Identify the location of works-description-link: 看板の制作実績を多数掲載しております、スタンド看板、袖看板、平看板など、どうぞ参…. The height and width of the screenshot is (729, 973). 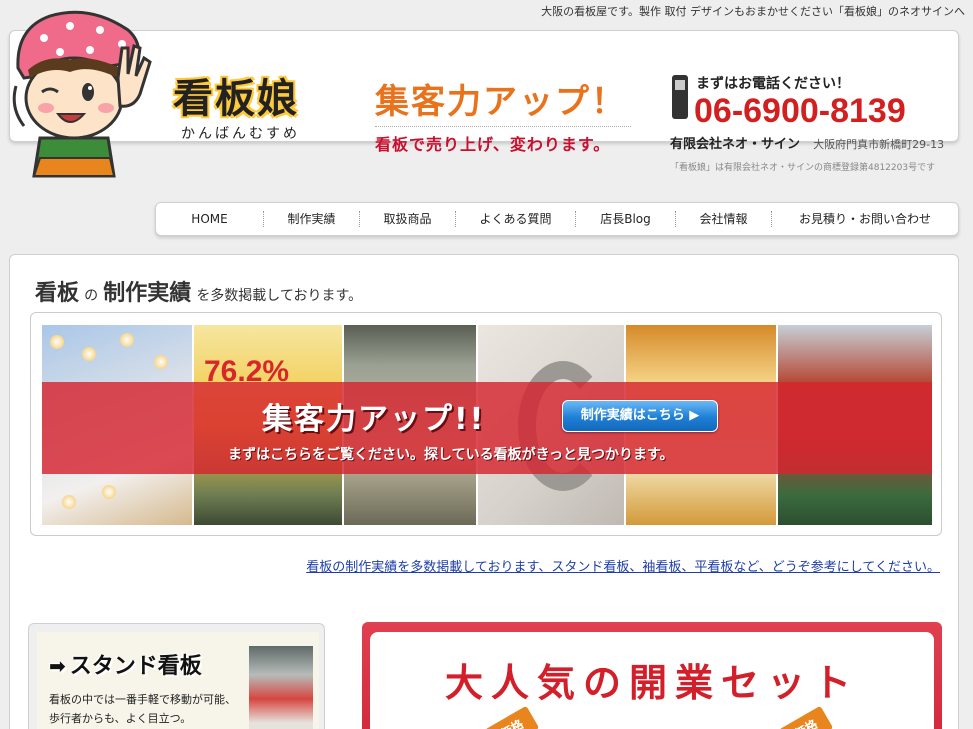
(623, 565).